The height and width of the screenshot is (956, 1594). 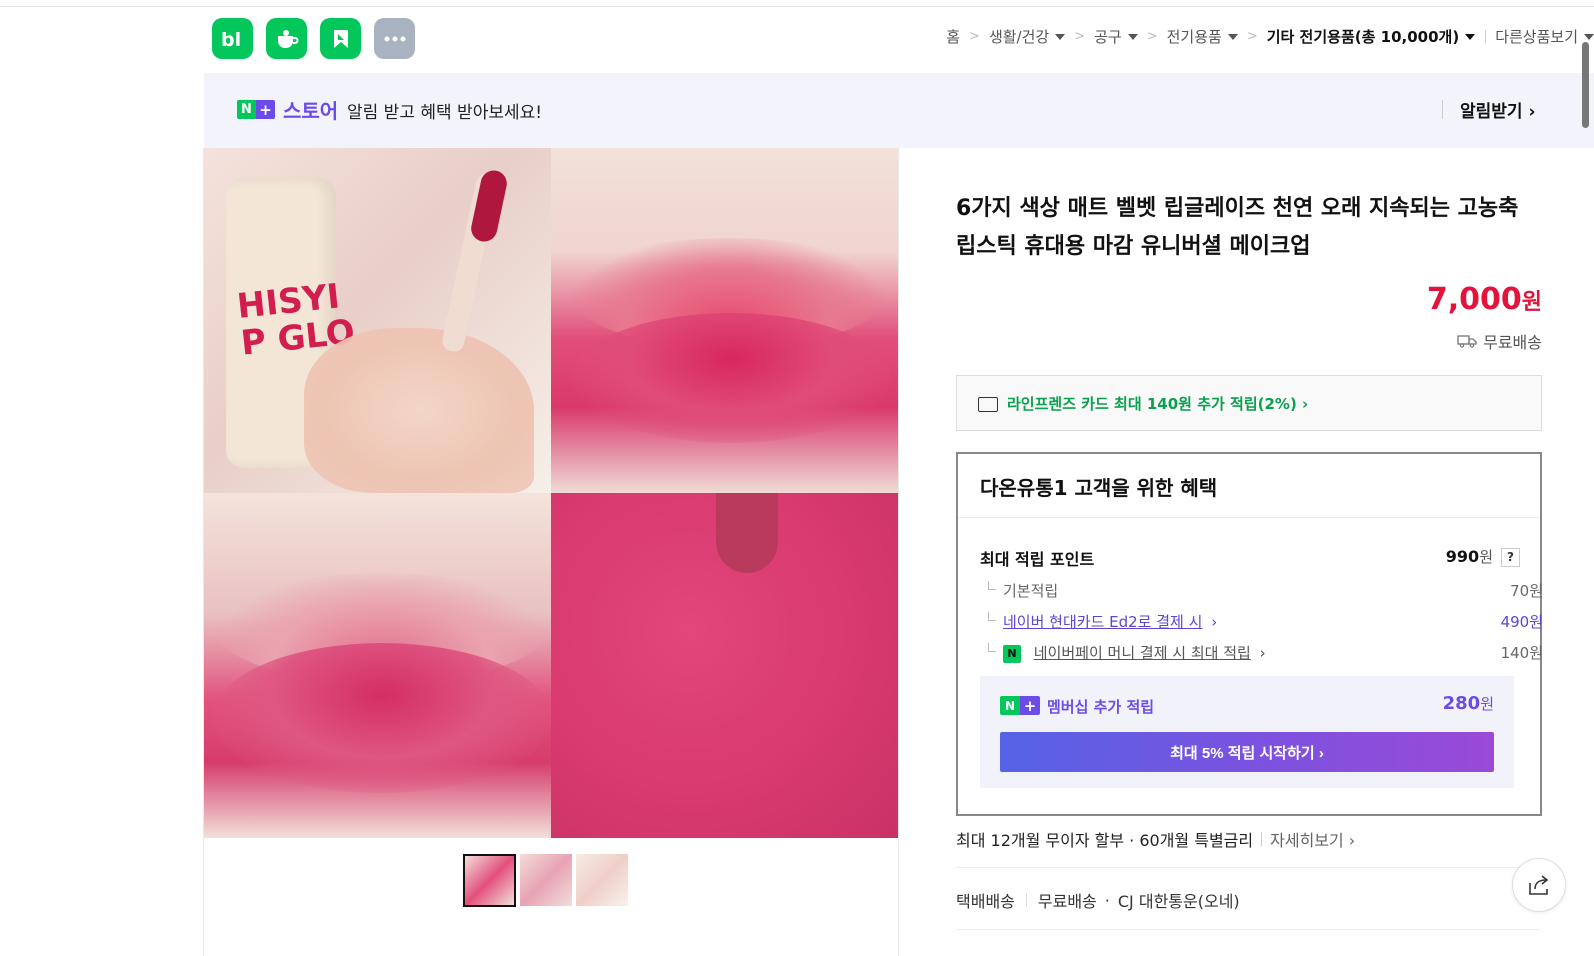 What do you see at coordinates (1510, 557) in the screenshot?
I see `help-icon: ?` at bounding box center [1510, 557].